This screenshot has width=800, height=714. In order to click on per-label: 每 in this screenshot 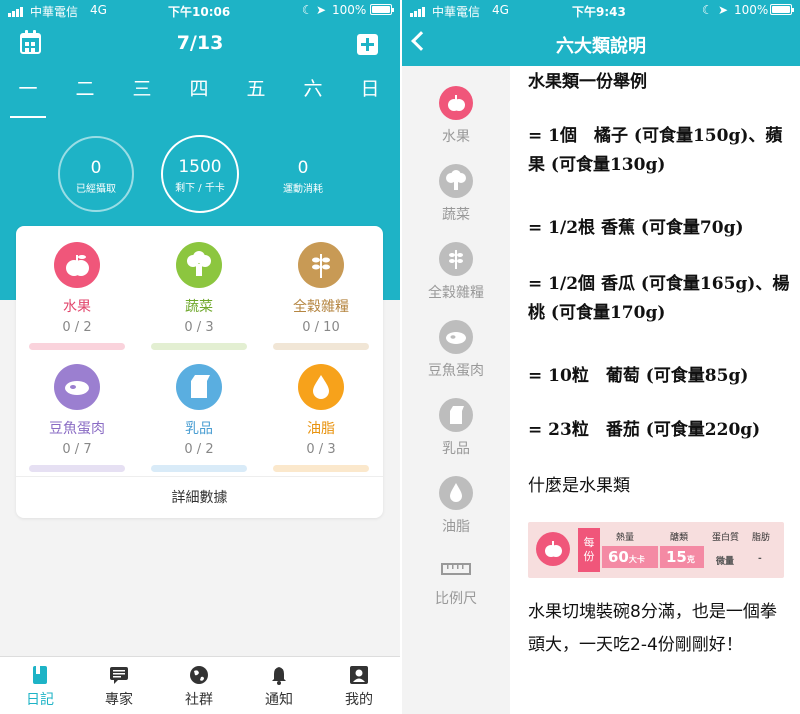, I will do `click(589, 542)`.